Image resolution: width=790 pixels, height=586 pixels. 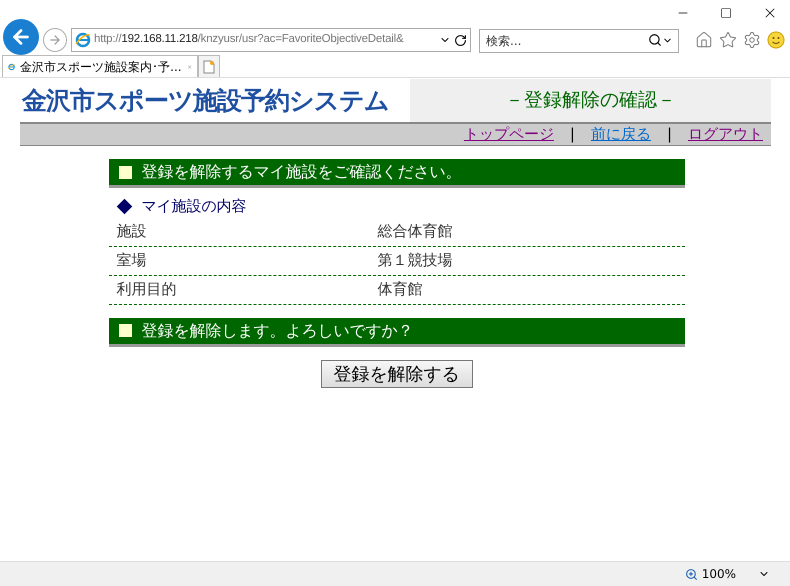 I want to click on page-title: －登録解除の確認－, so click(x=590, y=100).